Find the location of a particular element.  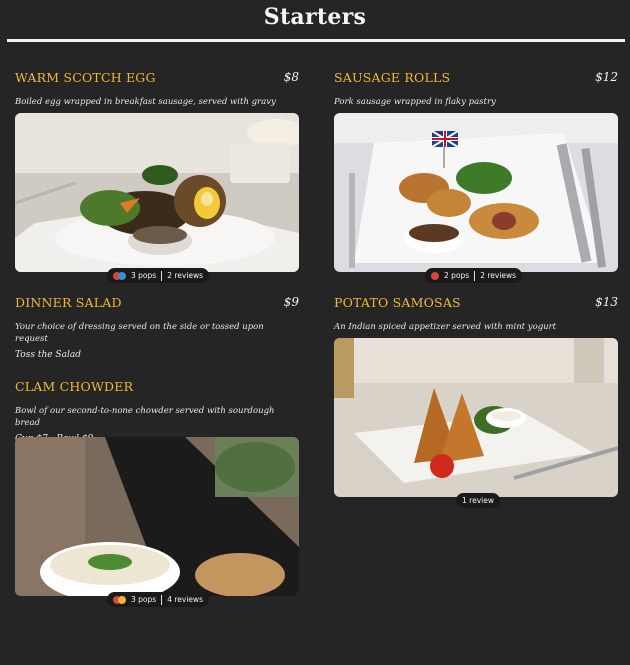

item-option: Toss the Salad is located at coordinates (48, 355).